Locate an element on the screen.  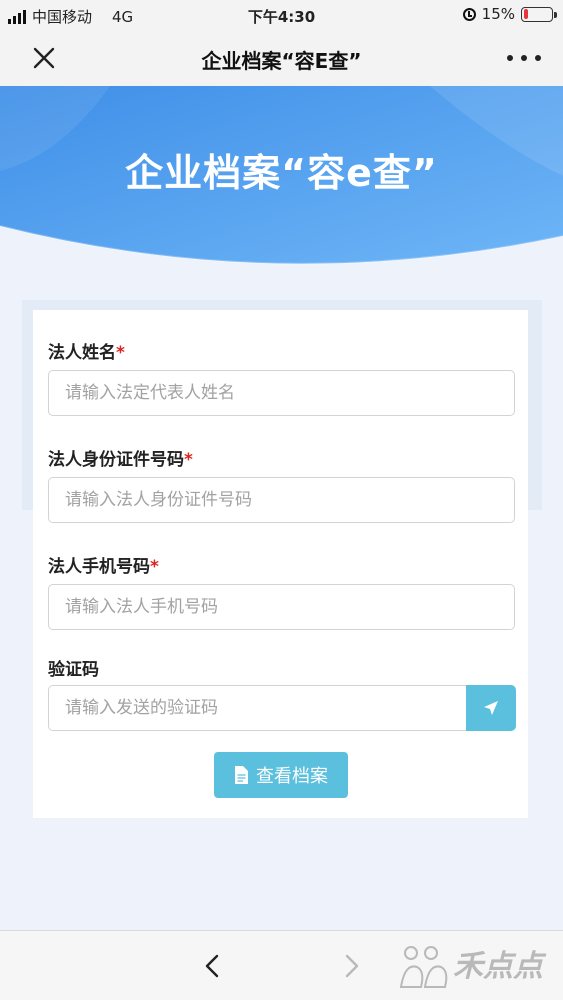
document-icon is located at coordinates (241, 775).